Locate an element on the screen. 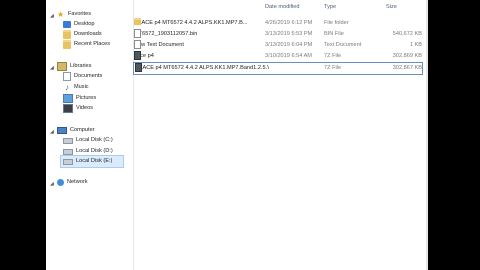 This screenshot has height=270, width=480. column-date-modified: Date modified is located at coordinates (282, 7).